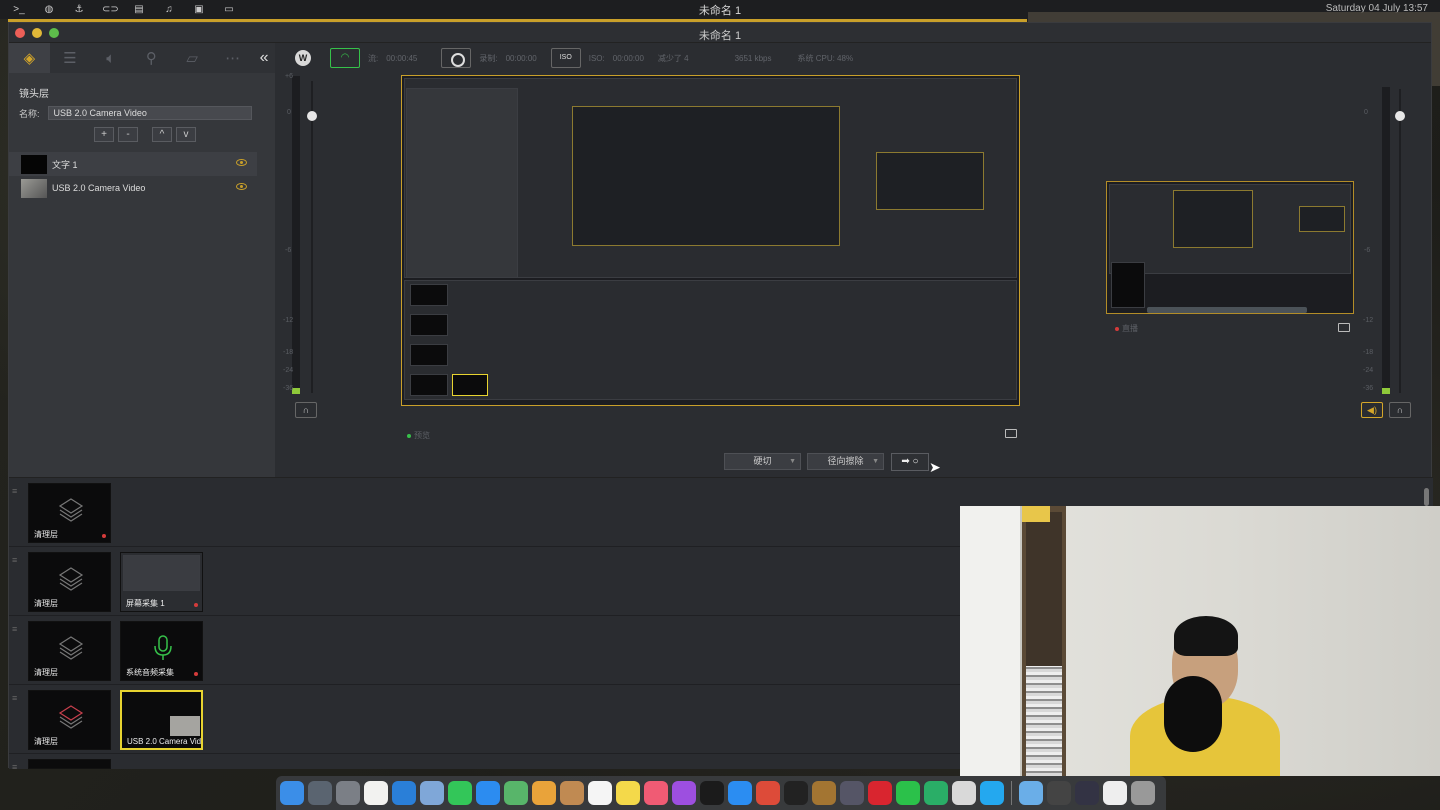  I want to click on game-icon, so click(852, 793).